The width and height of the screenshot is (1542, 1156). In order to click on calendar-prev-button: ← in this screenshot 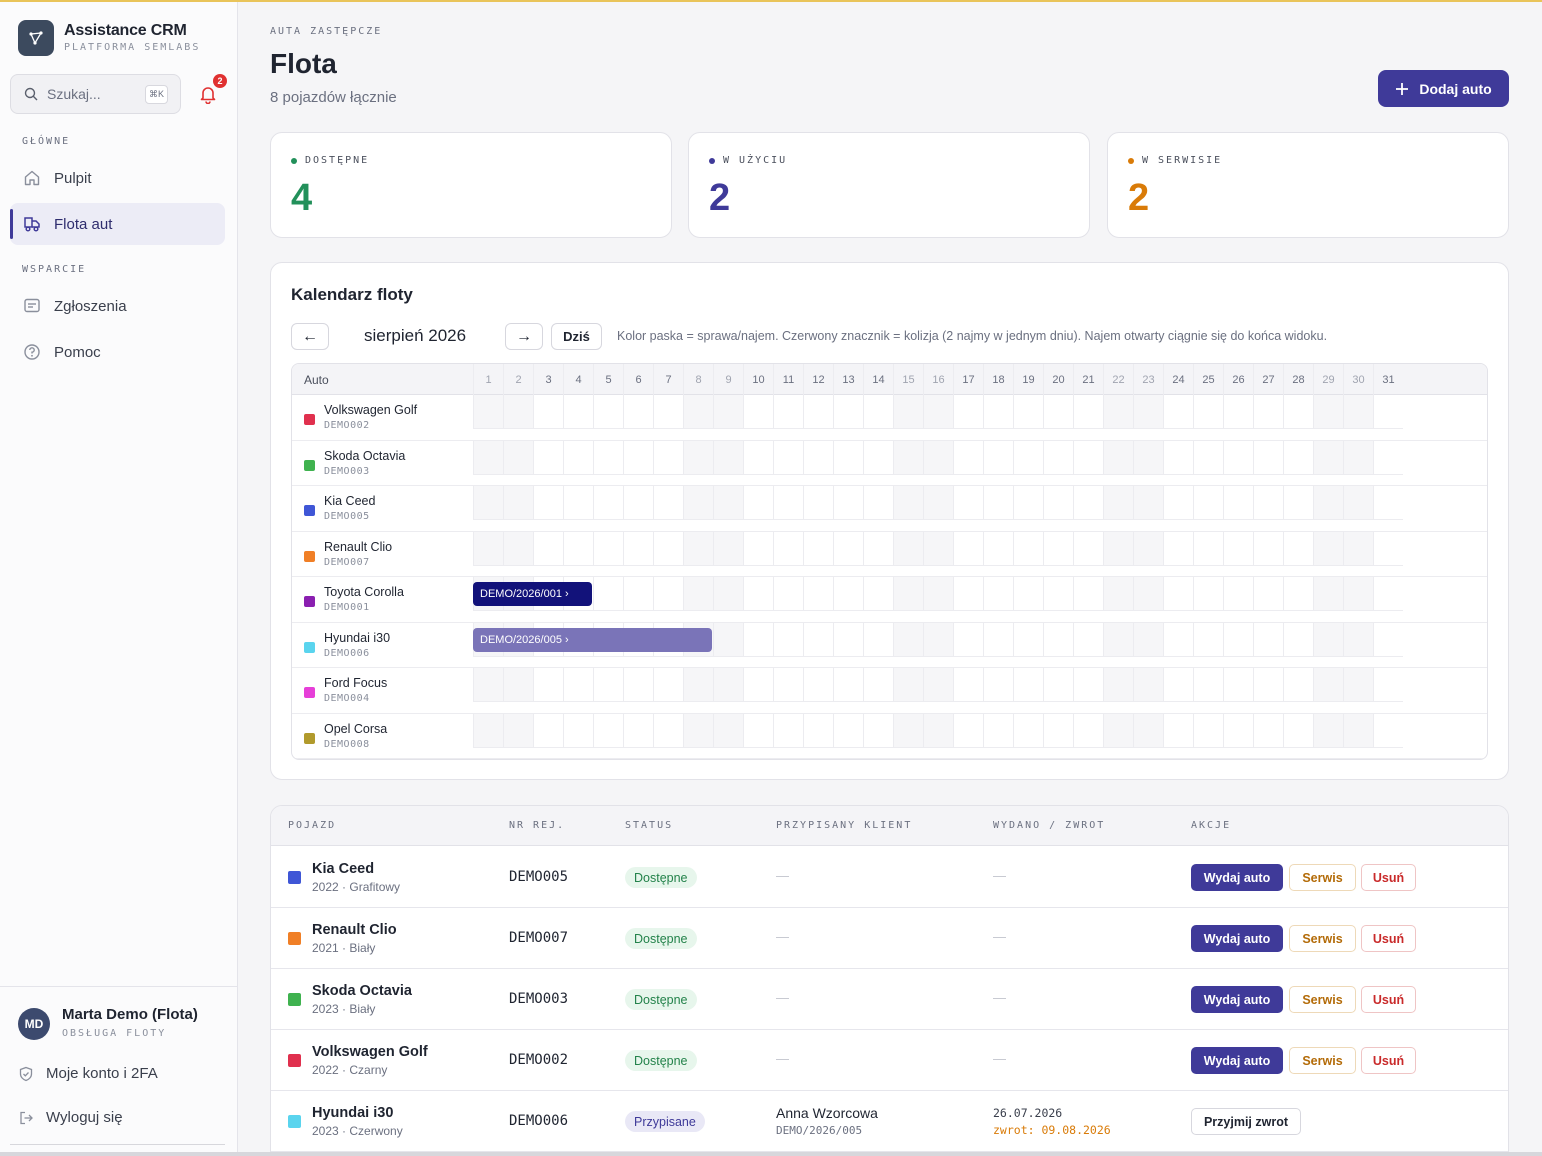, I will do `click(310, 336)`.